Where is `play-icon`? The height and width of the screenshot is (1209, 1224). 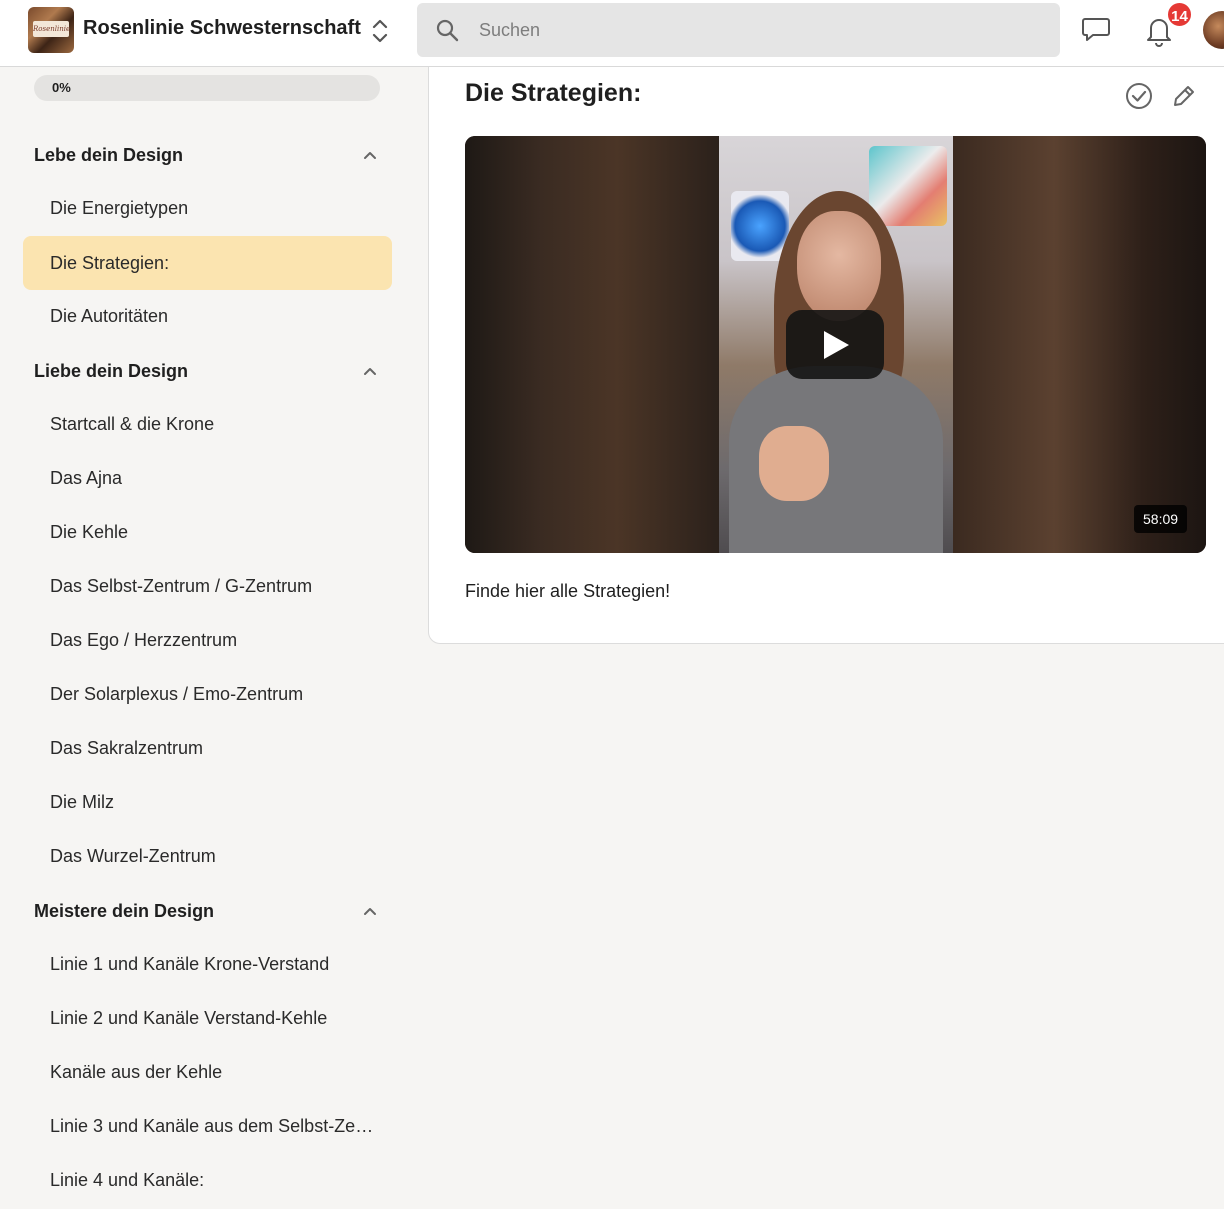 play-icon is located at coordinates (836, 345).